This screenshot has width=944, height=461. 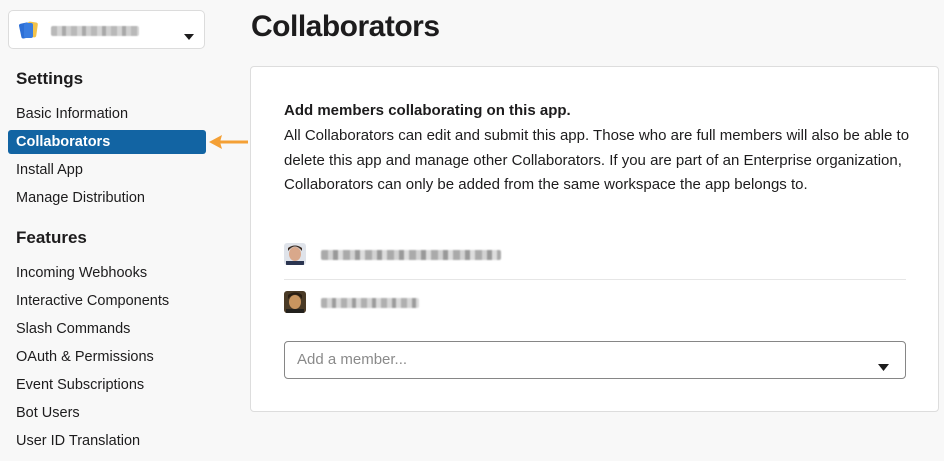 I want to click on divider, so click(x=595, y=279).